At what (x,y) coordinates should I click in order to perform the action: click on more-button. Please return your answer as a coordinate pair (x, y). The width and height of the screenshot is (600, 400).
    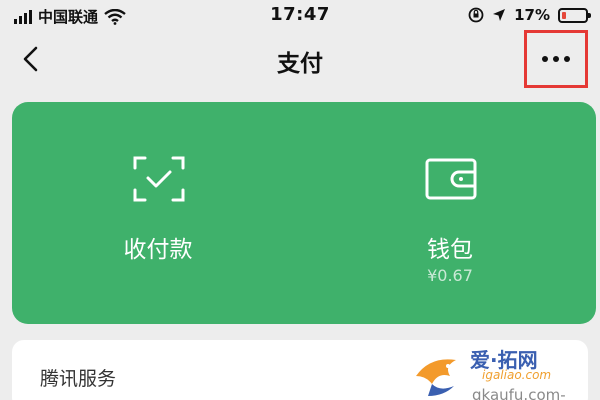
    Looking at the image, I should click on (556, 59).